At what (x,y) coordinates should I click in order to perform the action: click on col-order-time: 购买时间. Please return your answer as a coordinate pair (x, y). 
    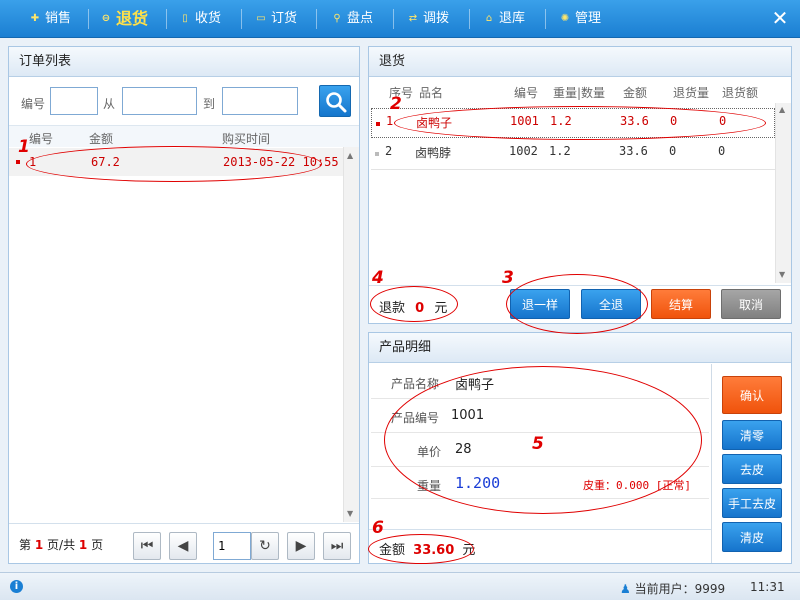
    Looking at the image, I should click on (246, 139).